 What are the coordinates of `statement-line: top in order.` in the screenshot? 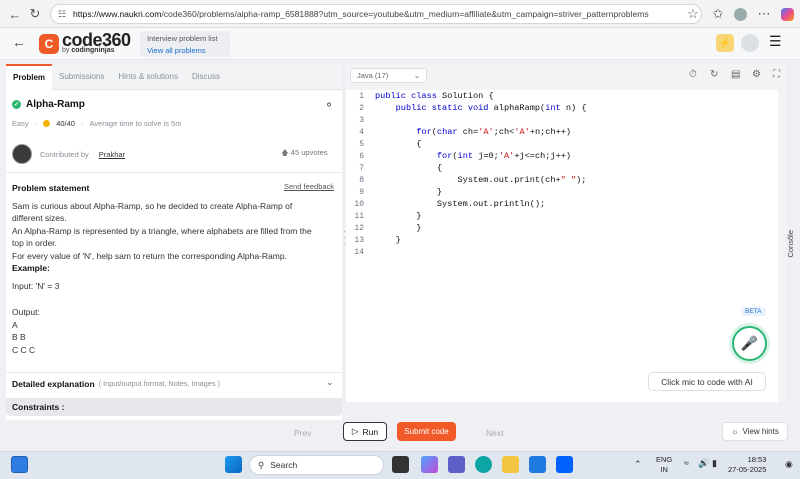 It's located at (34, 243).